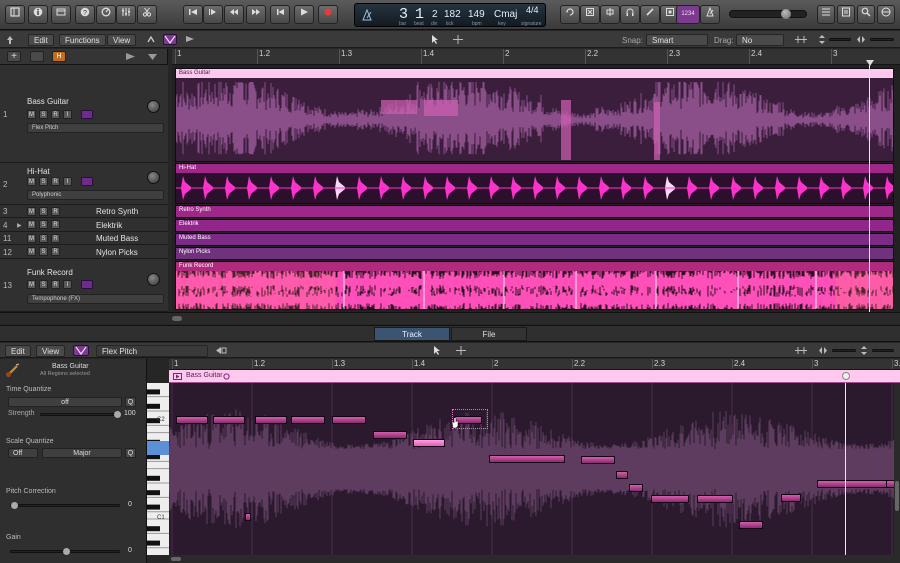 This screenshot has height=563, width=900. I want to click on track-header-muted-bass: 11 M S R Muted Bass, so click(84, 238).